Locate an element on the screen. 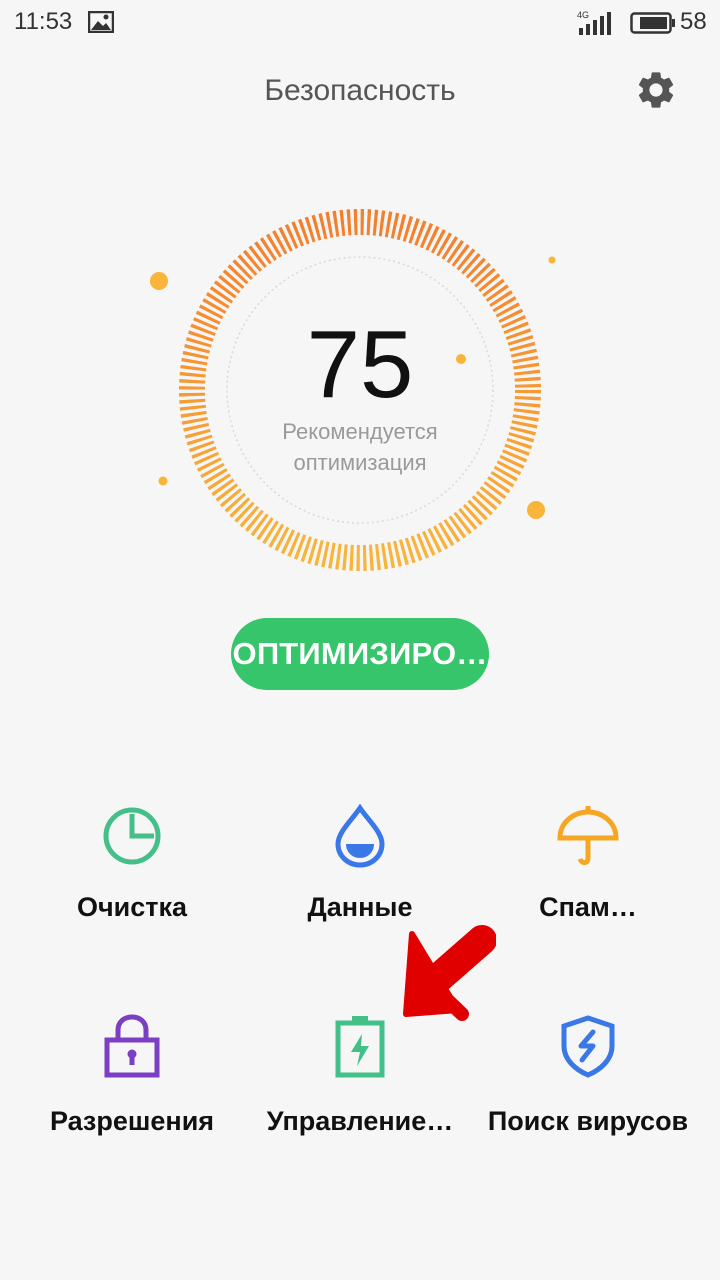  battery-icon is located at coordinates (653, 25).